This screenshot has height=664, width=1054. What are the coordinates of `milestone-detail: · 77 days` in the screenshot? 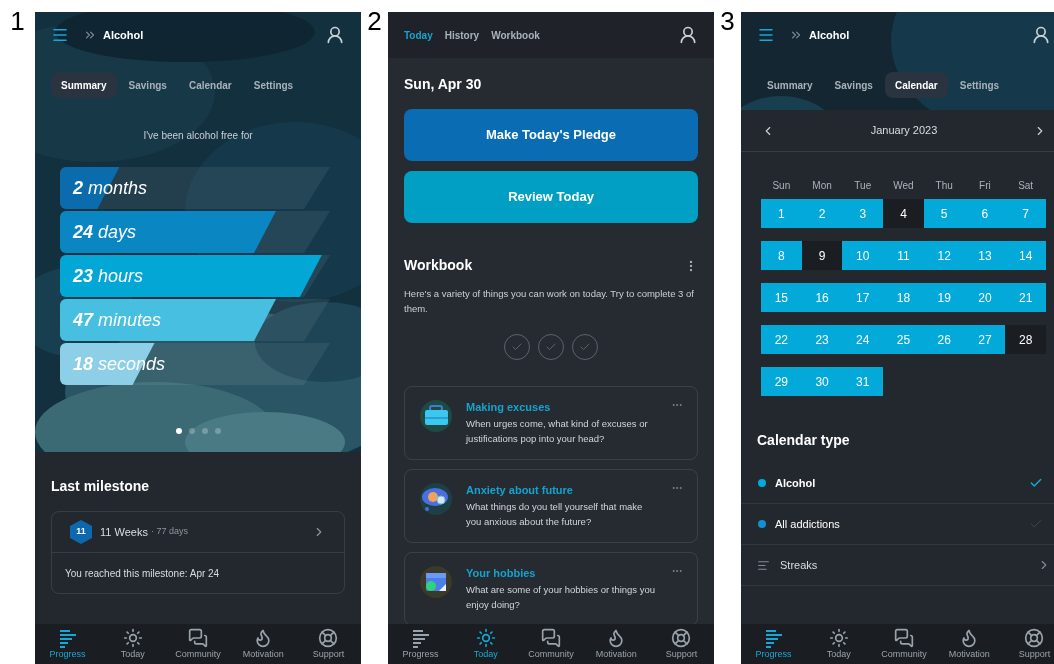 It's located at (169, 532).